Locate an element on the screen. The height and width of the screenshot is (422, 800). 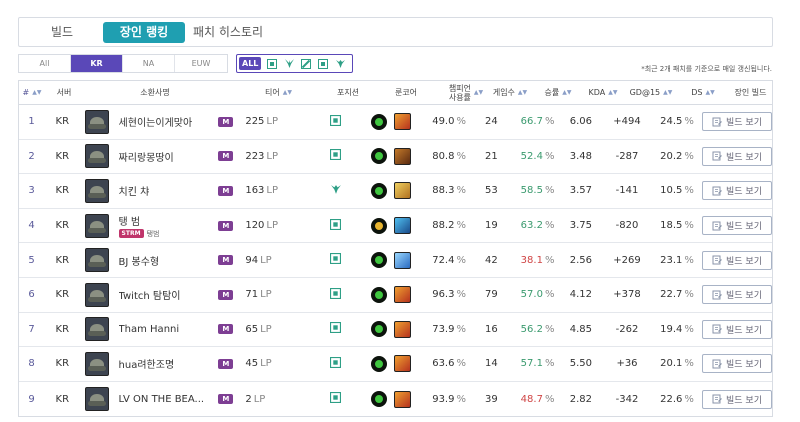
ds: 22.7% is located at coordinates (677, 295).